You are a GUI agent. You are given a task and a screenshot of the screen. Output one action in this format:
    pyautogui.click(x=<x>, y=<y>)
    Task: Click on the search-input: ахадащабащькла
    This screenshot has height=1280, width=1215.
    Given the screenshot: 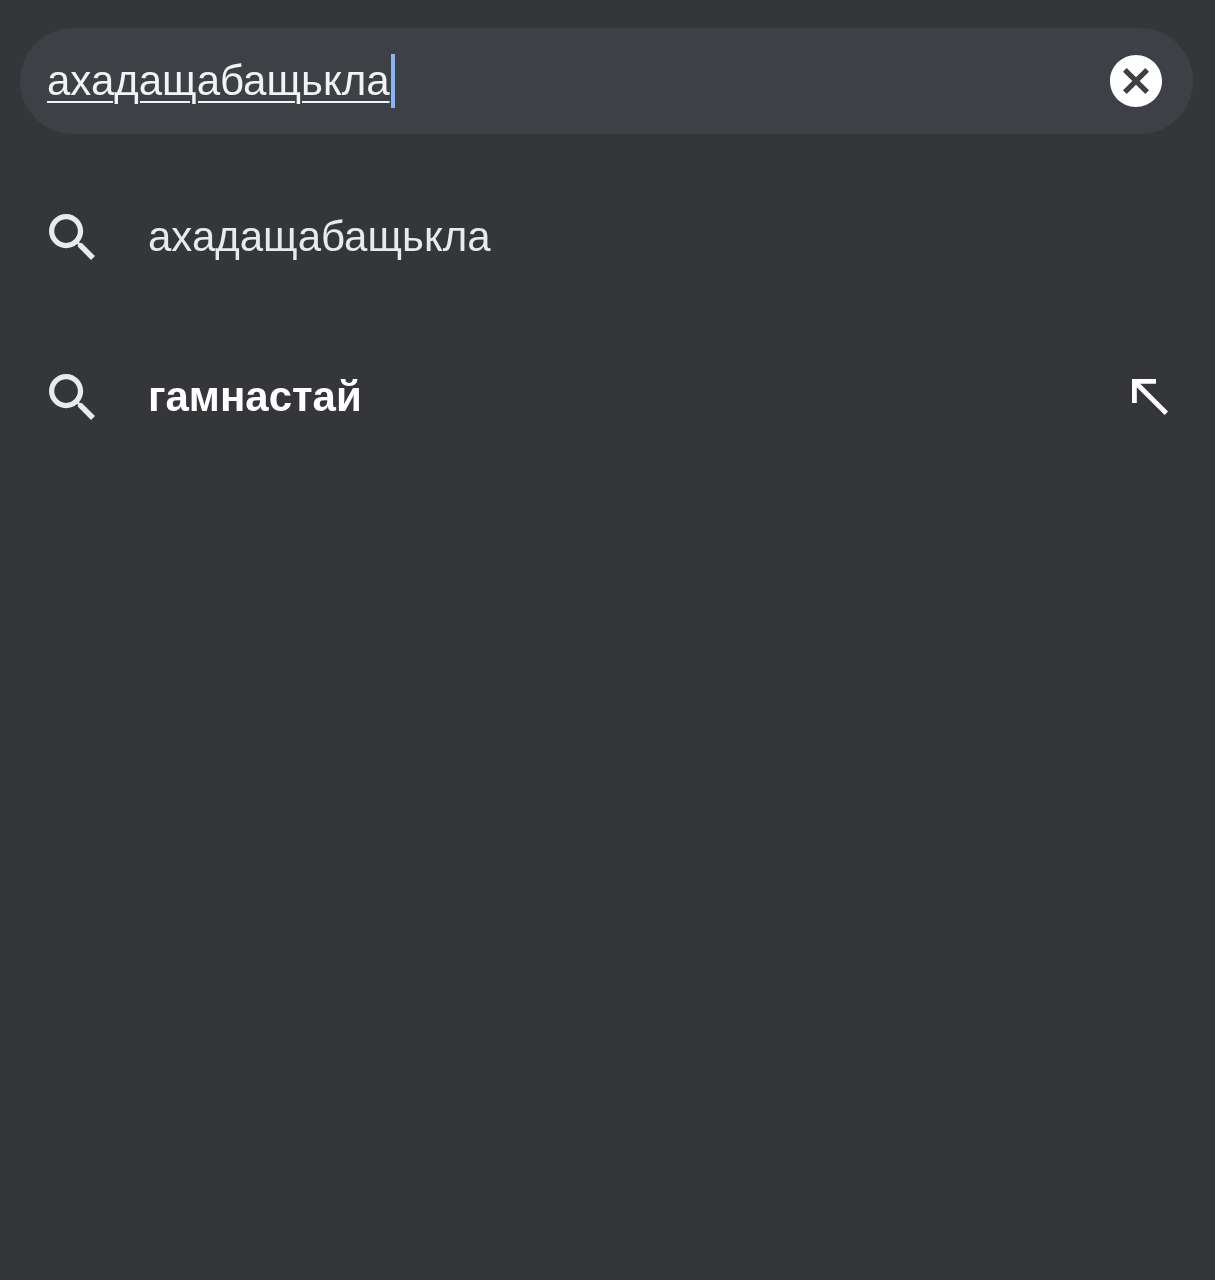 What is the action you would take?
    pyautogui.click(x=578, y=81)
    